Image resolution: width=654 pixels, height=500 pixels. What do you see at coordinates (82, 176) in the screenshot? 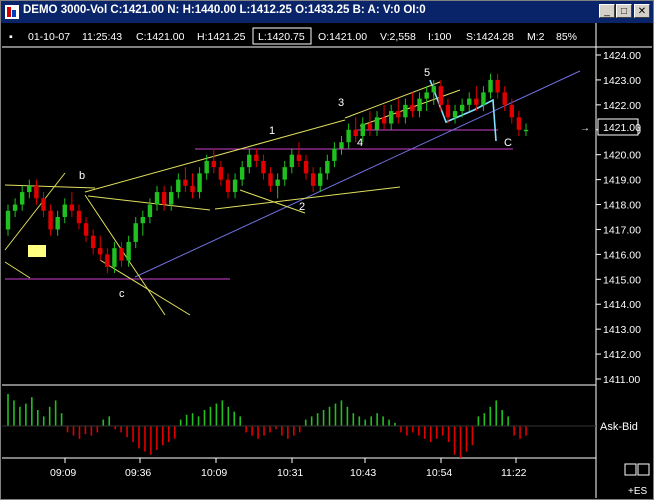
I see `annotation-b: b` at bounding box center [82, 176].